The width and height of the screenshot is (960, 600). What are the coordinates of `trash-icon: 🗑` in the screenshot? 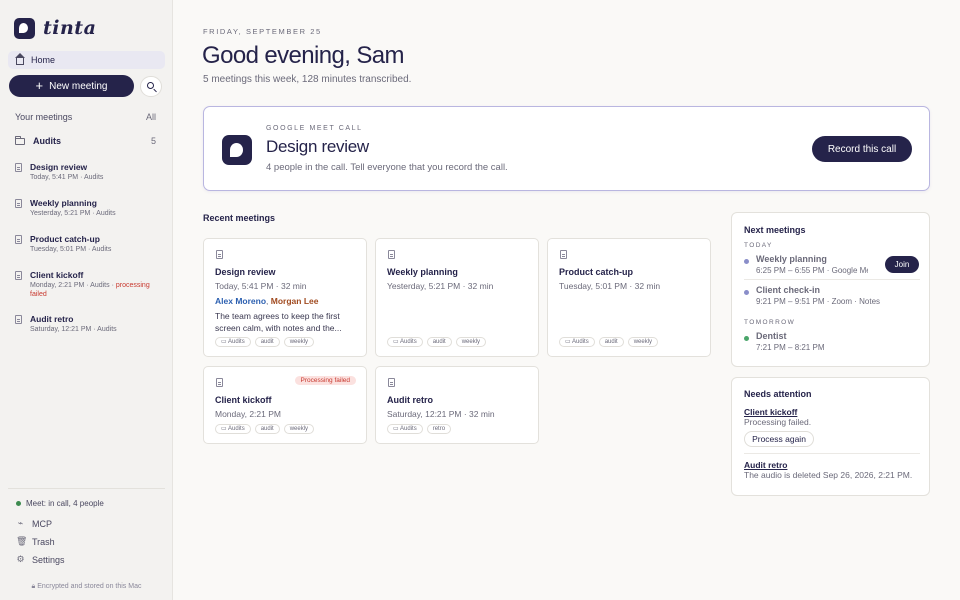 It's located at (22, 541).